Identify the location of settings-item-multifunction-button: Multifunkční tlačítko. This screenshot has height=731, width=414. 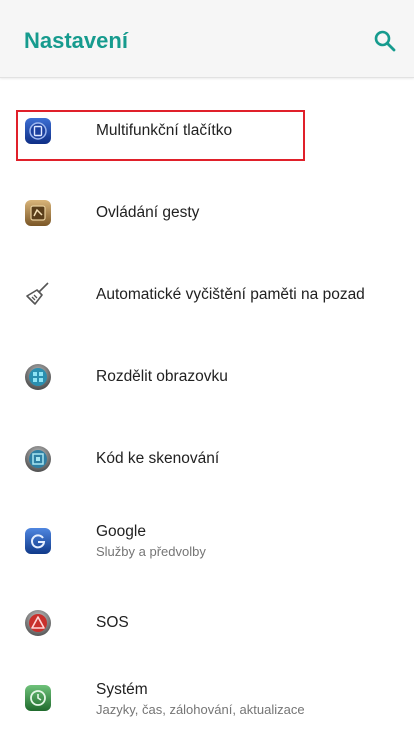
(207, 131).